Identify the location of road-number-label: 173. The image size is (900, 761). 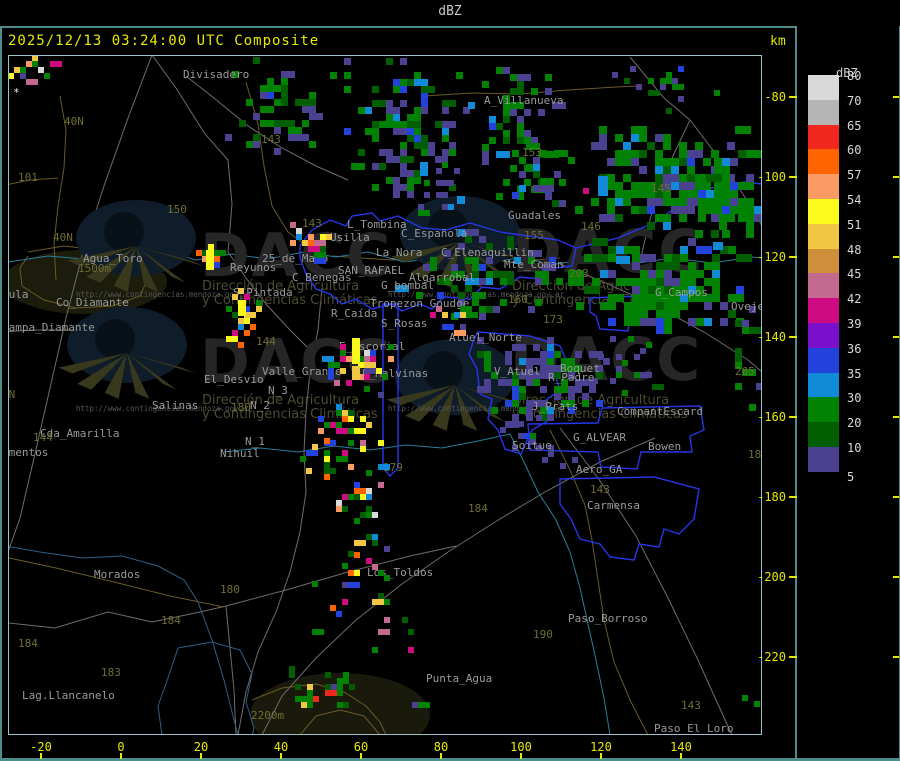
(553, 319).